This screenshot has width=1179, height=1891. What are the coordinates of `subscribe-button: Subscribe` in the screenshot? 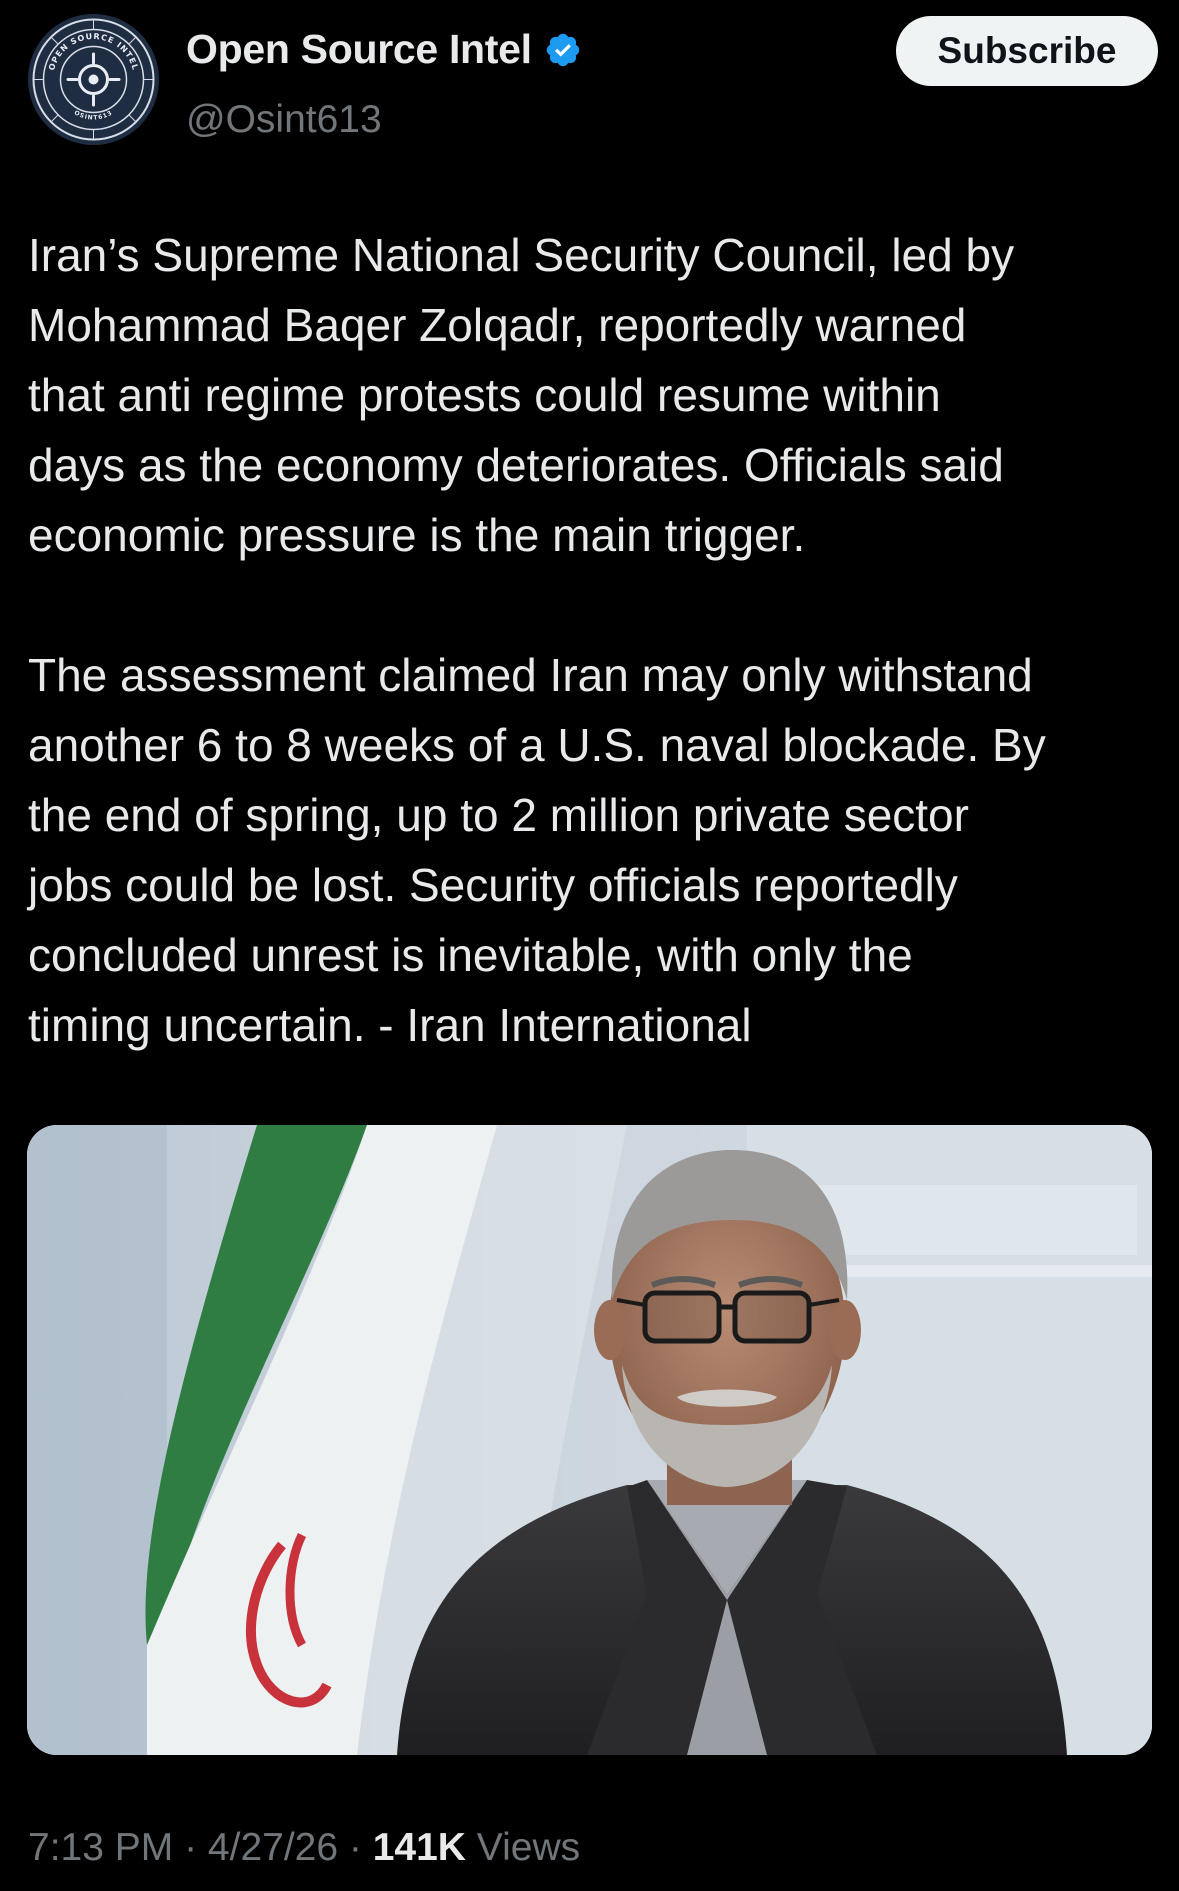 It's located at (1027, 51).